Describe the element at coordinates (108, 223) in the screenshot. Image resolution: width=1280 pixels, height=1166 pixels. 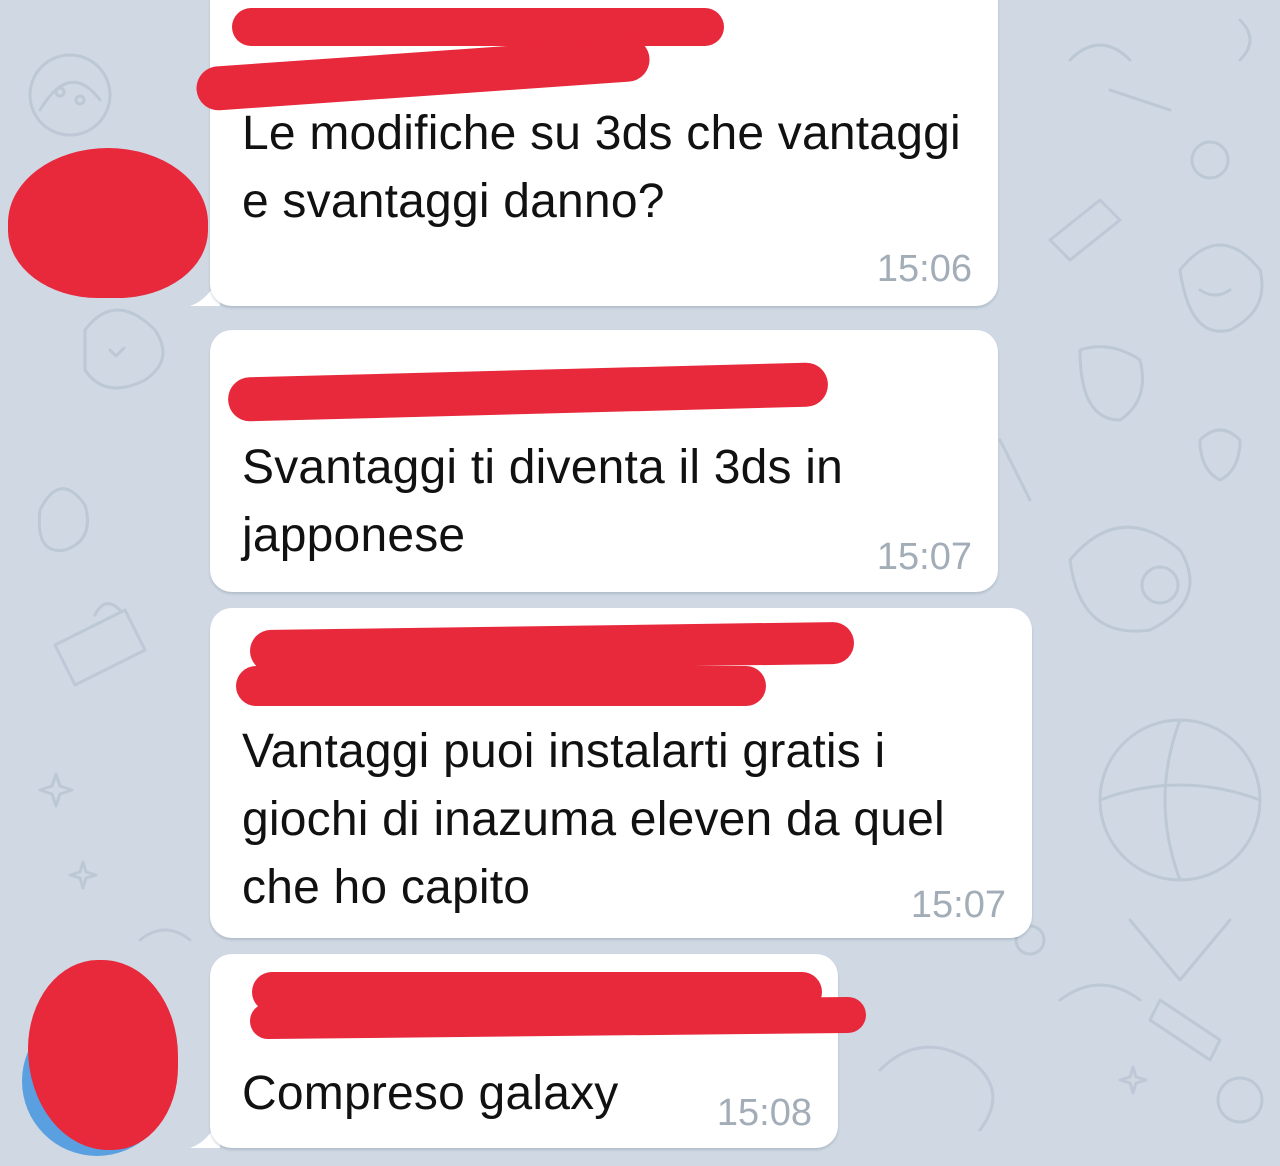
I see `avatar-redaction` at that location.